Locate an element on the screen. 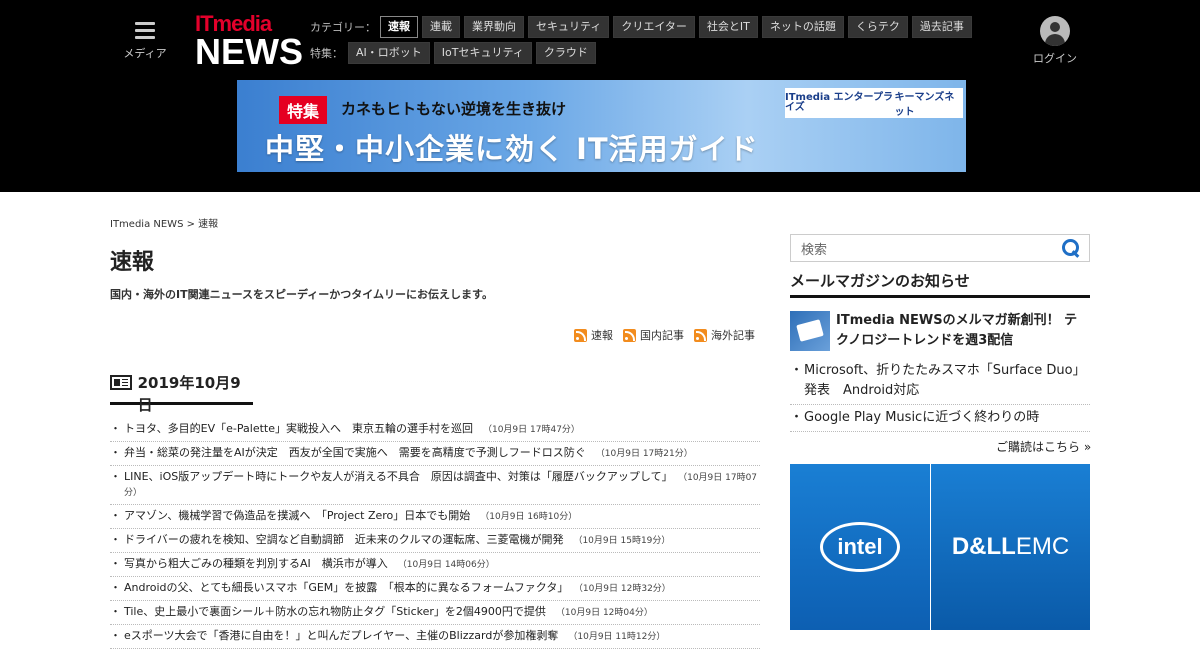  news-time: （10月9日 12時04分） is located at coordinates (604, 613).